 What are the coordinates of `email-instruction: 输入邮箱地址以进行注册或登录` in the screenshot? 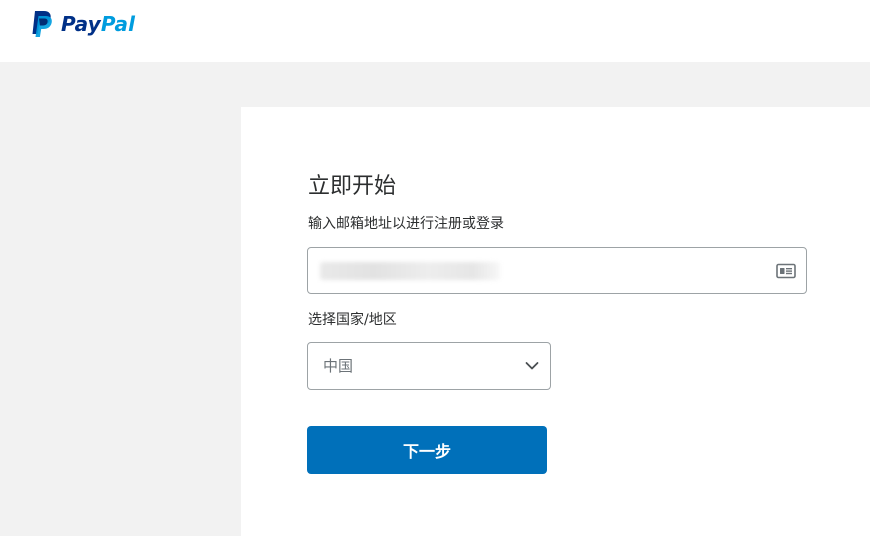 It's located at (406, 224).